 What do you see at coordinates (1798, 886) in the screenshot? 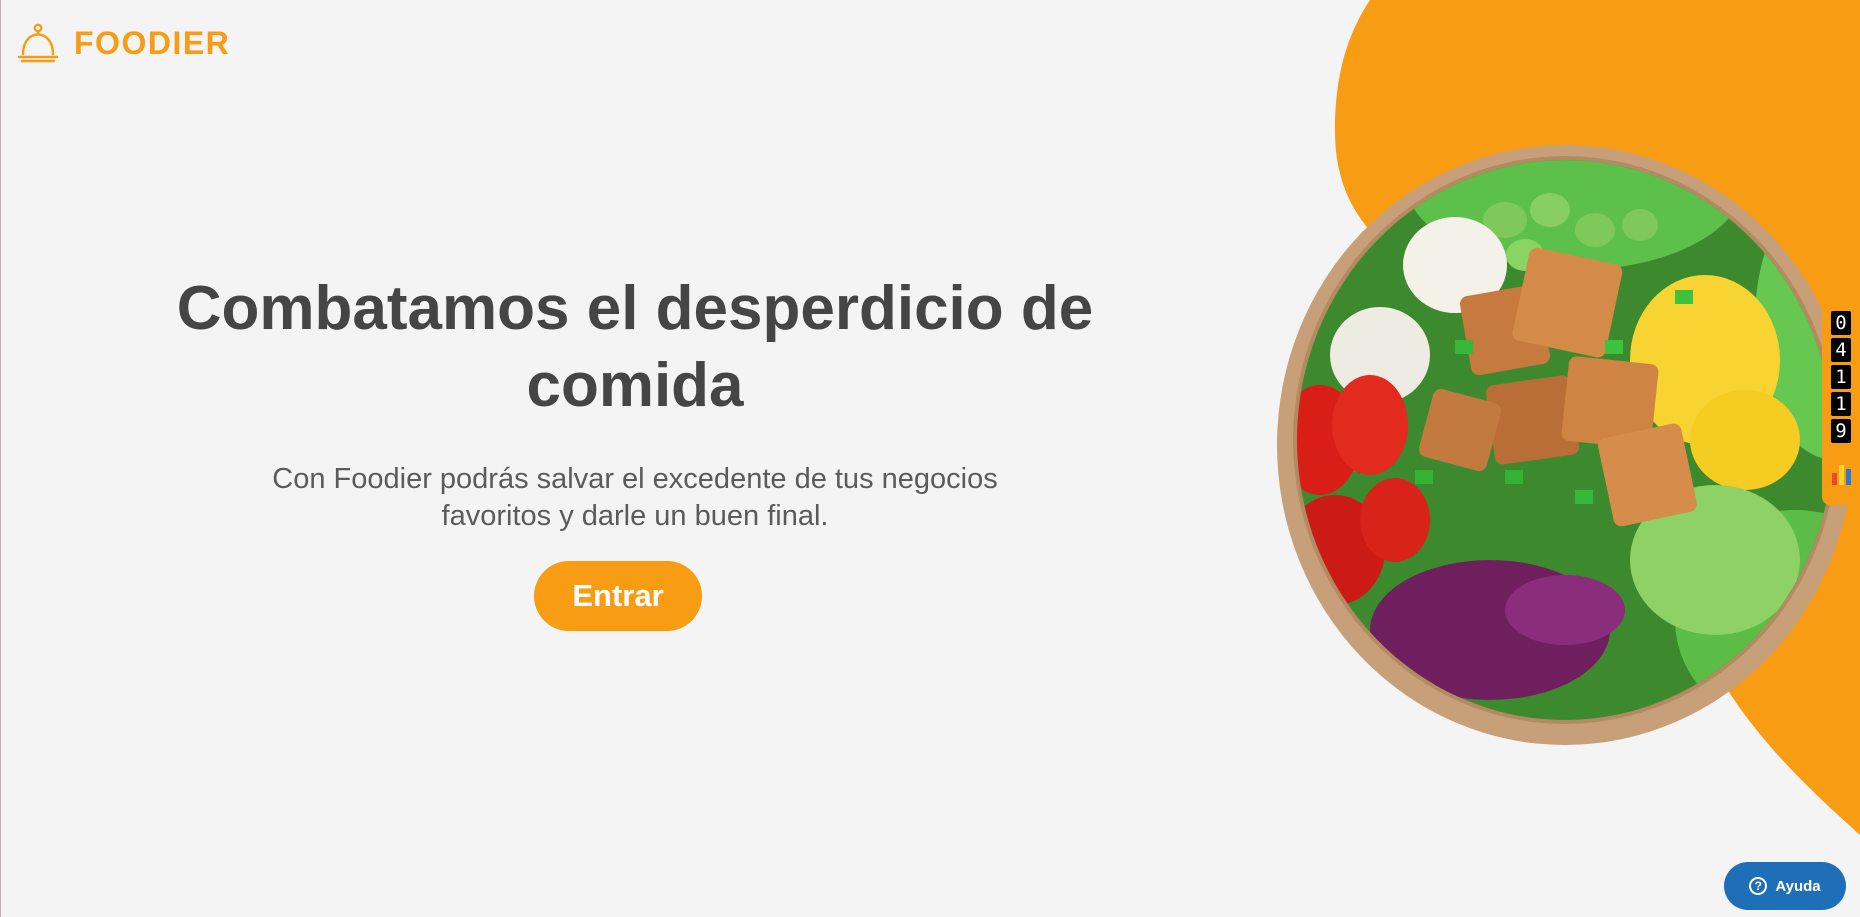
I see `help-button-label: Ayuda` at bounding box center [1798, 886].